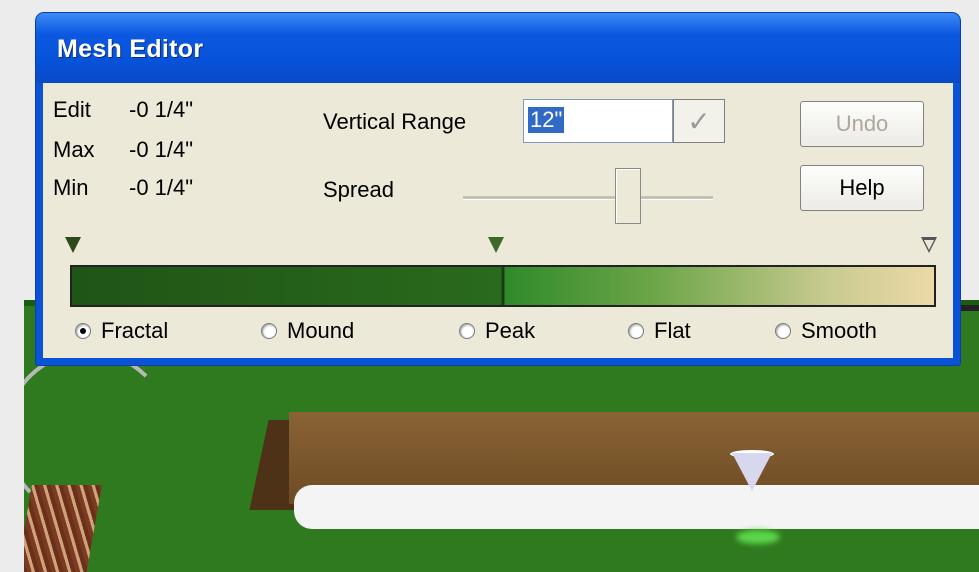 The width and height of the screenshot is (979, 572). What do you see at coordinates (161, 109) in the screenshot?
I see `edit-value: -0 1/4"` at bounding box center [161, 109].